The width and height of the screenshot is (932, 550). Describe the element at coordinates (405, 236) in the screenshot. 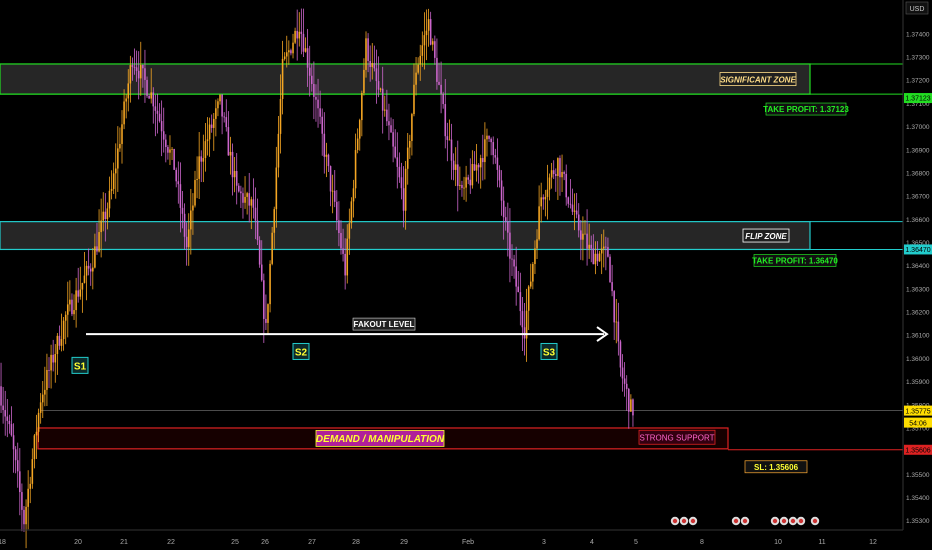

I see `zone-flip-zone` at that location.